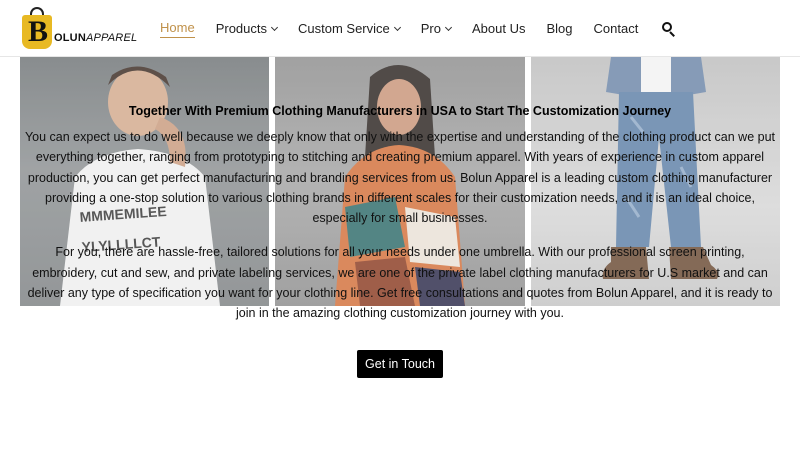 Image resolution: width=800 pixels, height=450 pixels. Describe the element at coordinates (400, 364) in the screenshot. I see `get-in-touch-button: Get in Touch` at that location.